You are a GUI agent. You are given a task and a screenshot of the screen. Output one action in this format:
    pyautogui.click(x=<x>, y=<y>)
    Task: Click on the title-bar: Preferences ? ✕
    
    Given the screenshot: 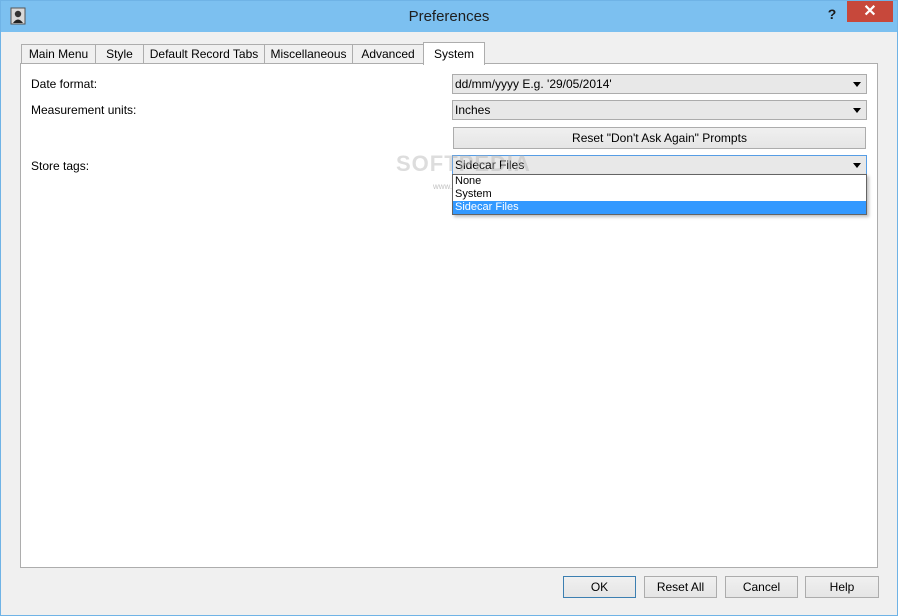 What is the action you would take?
    pyautogui.click(x=449, y=16)
    